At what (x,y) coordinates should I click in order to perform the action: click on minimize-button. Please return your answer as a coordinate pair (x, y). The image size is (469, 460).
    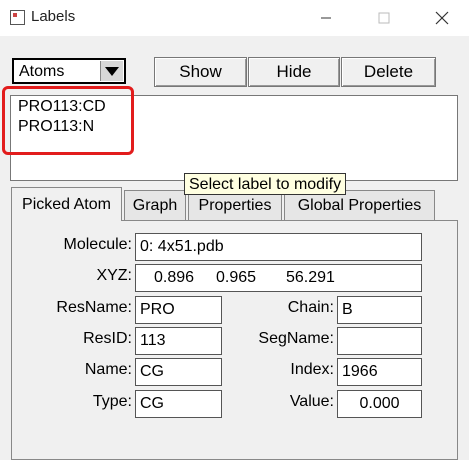
    Looking at the image, I should click on (326, 18).